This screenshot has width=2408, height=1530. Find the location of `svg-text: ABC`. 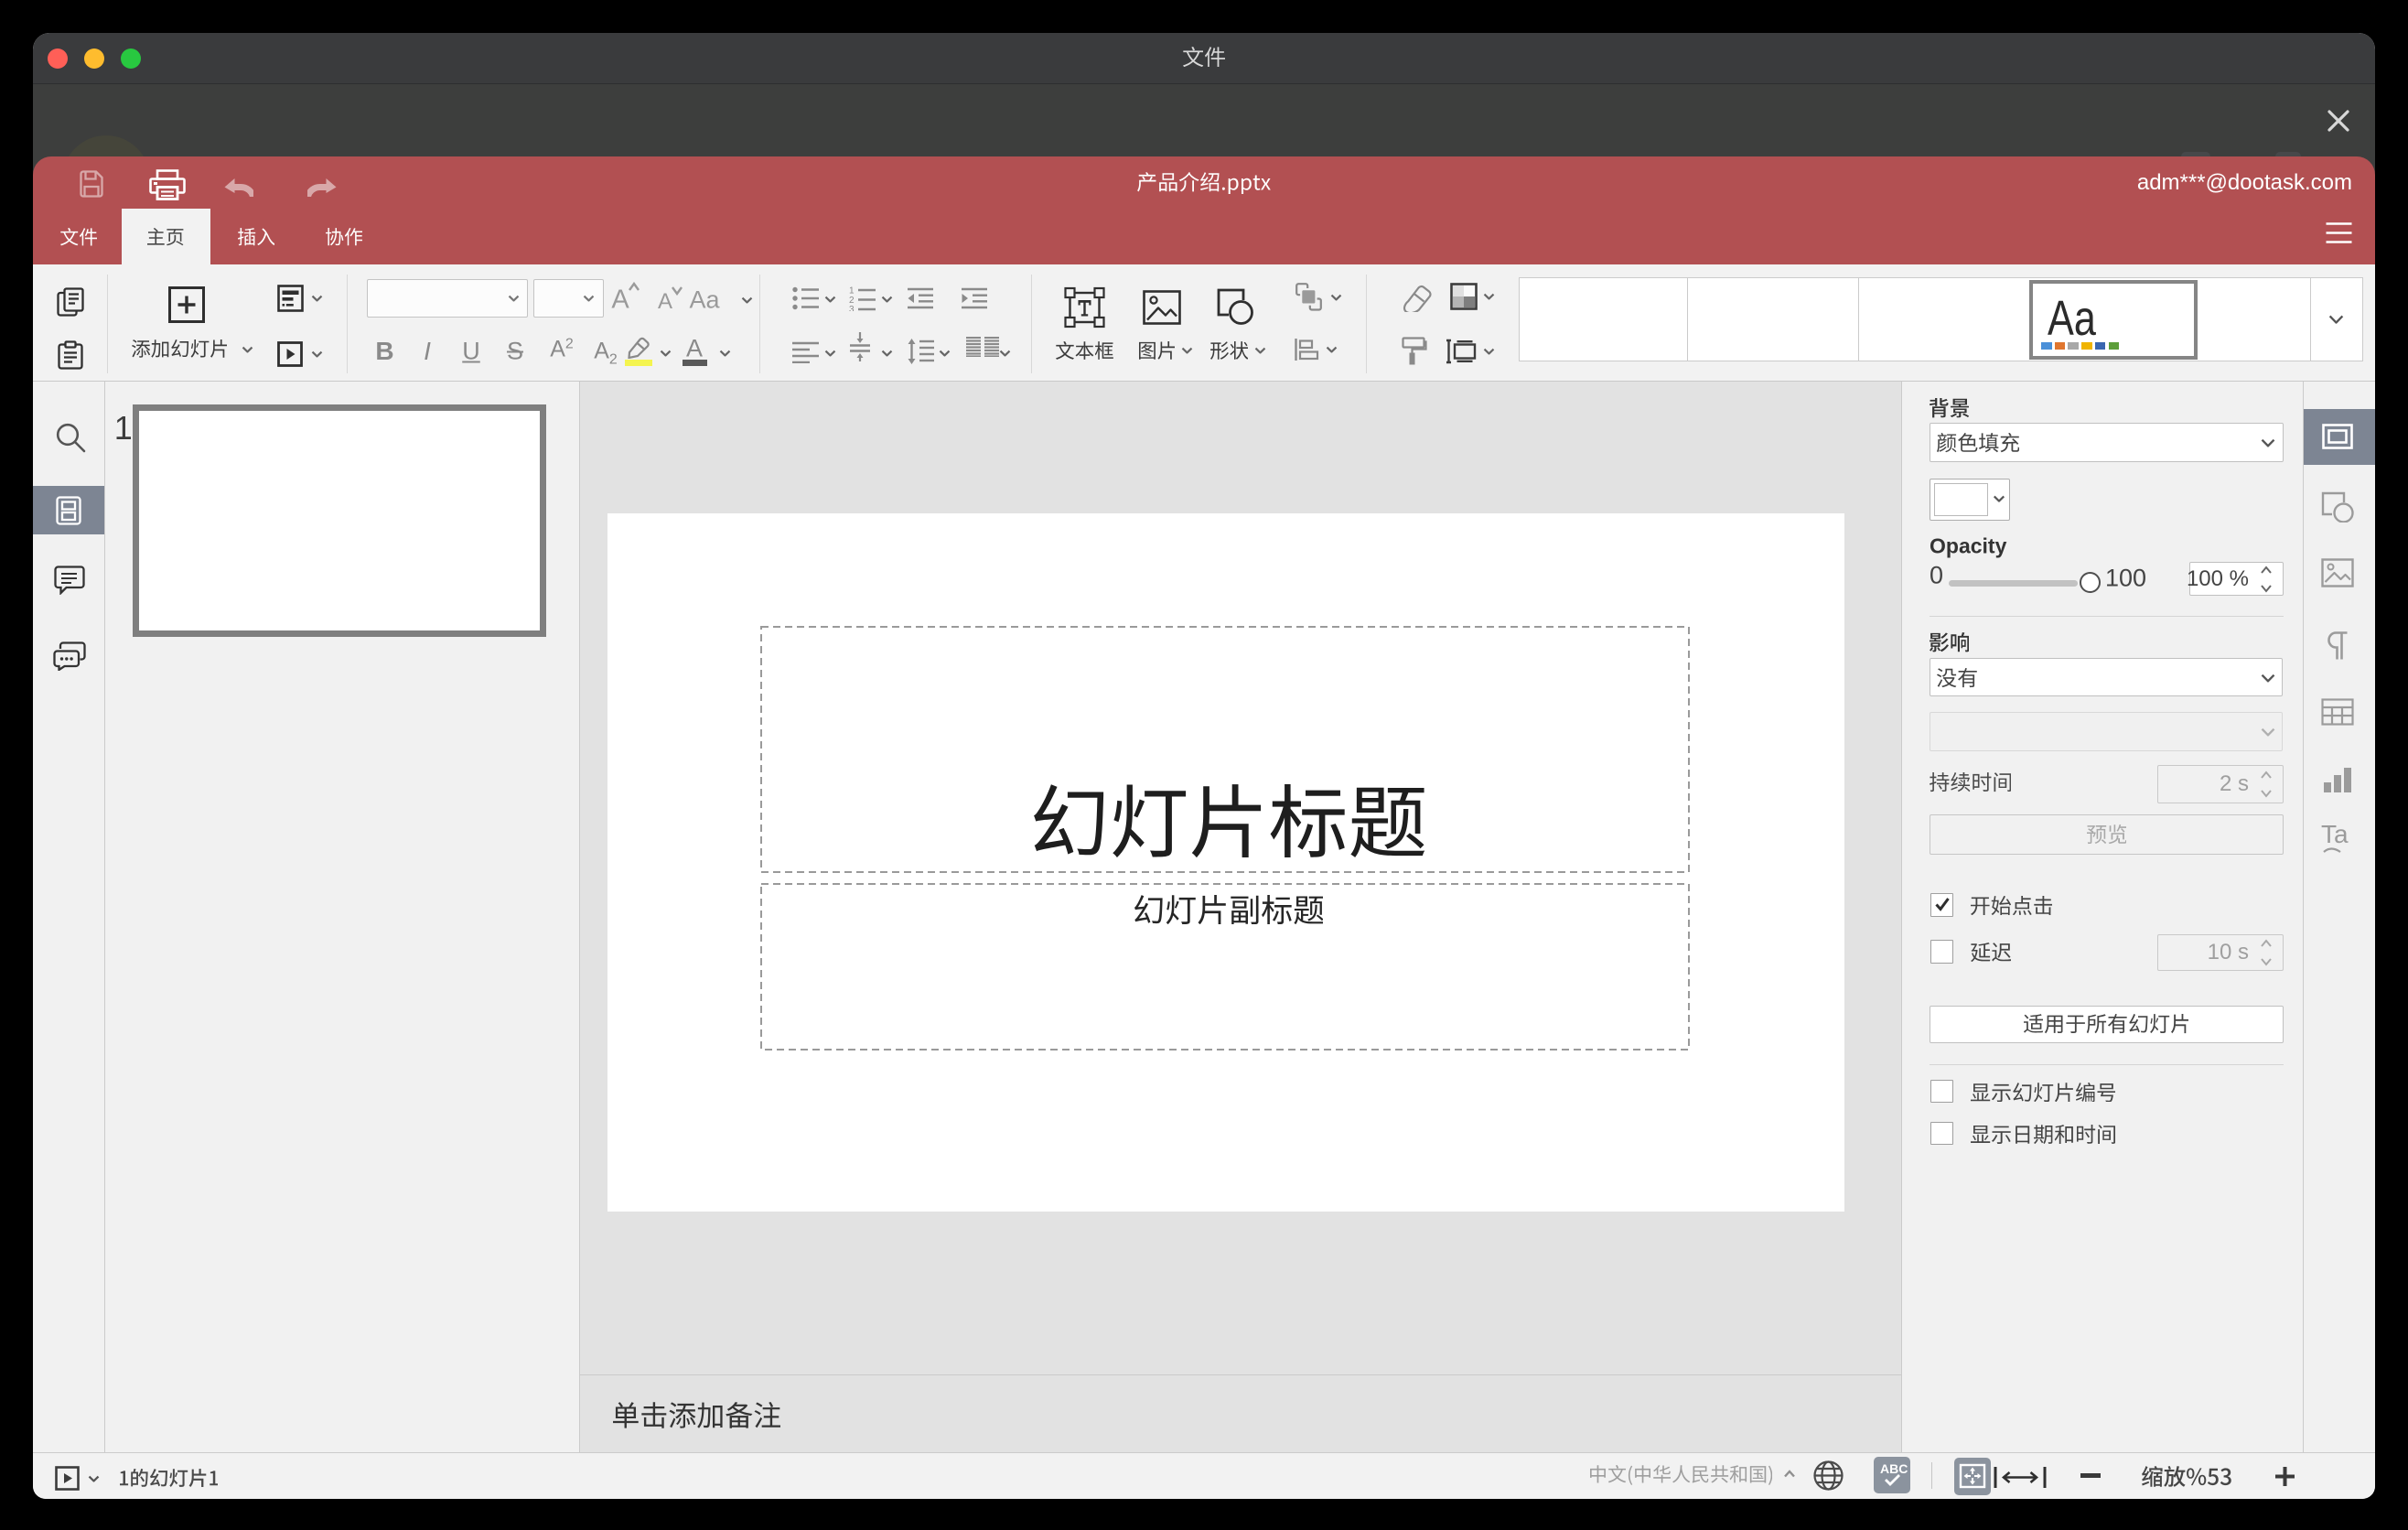

svg-text: ABC is located at coordinates (1894, 1468).